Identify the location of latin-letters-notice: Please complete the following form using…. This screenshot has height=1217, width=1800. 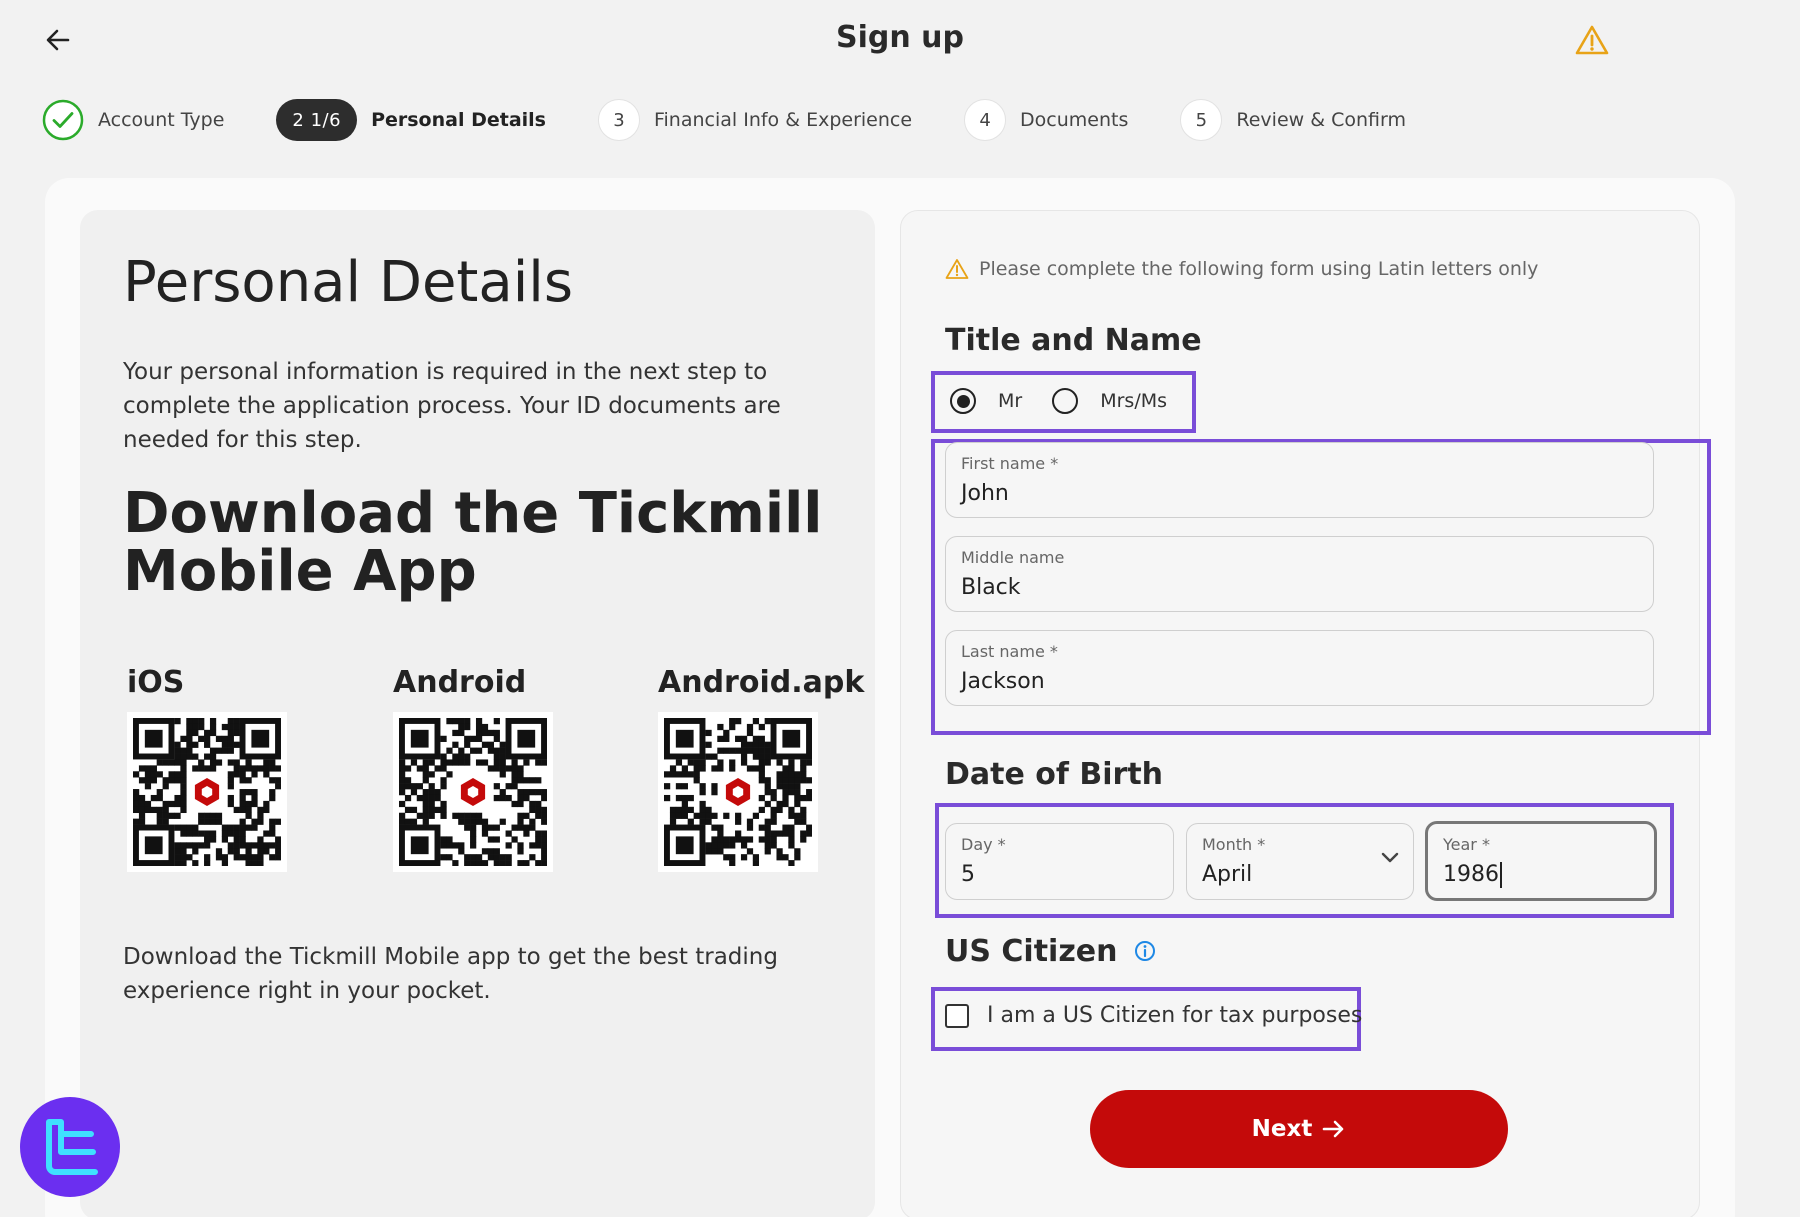
(1241, 269).